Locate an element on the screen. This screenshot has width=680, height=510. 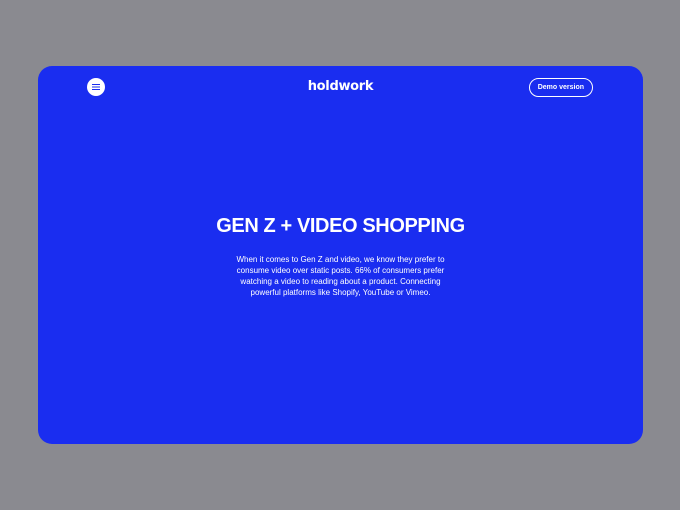
hero-title: GEN Z + VIDEO SHOPPING is located at coordinates (340, 226).